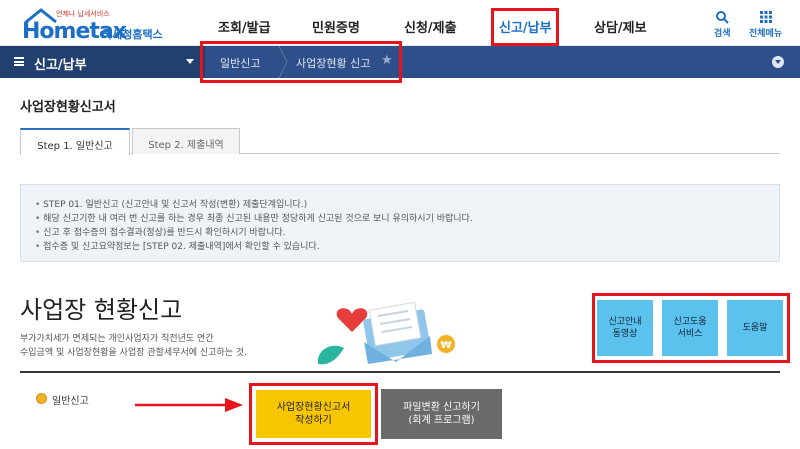 The image size is (800, 449). I want to click on brand-name-ko: 국세청홈택스, so click(132, 34).